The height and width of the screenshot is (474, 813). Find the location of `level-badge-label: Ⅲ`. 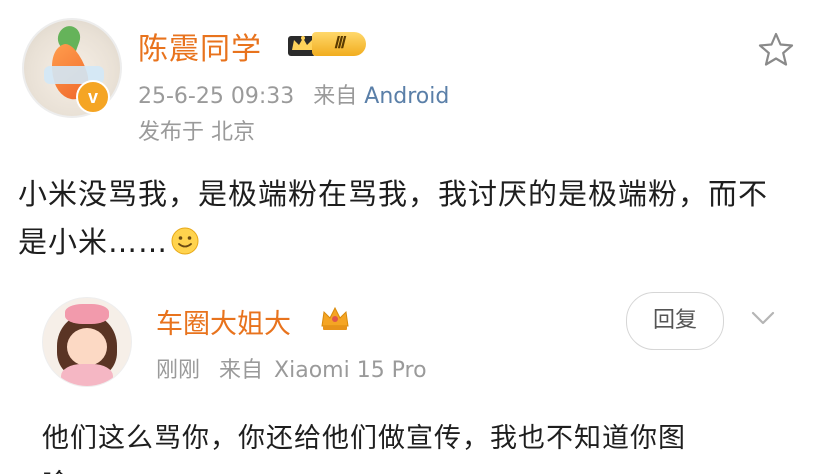

level-badge-label: Ⅲ is located at coordinates (339, 44).